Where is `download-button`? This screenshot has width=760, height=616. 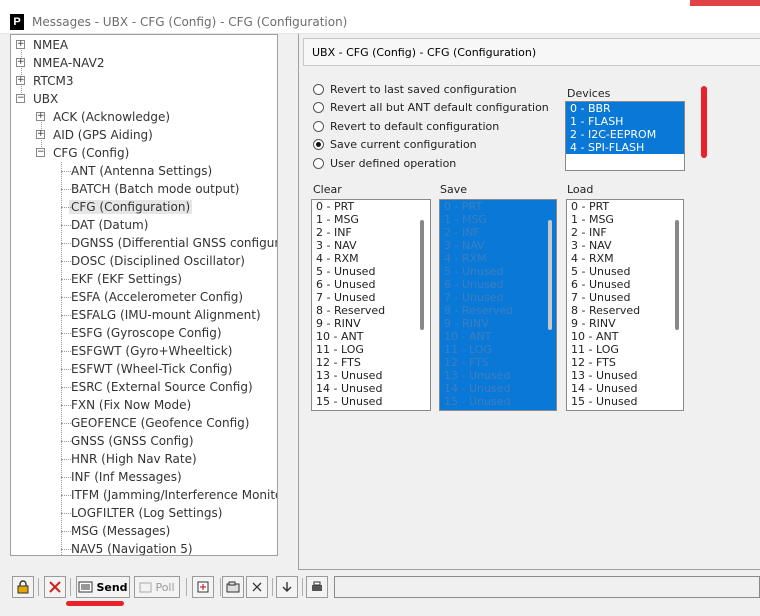
download-button is located at coordinates (287, 587).